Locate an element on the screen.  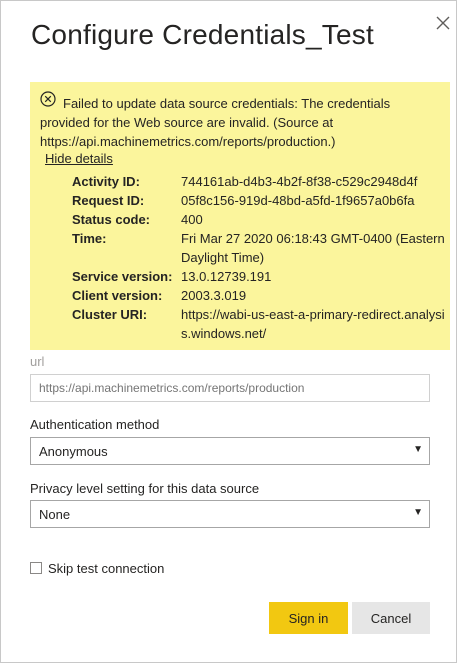
detail-label: Request ID: is located at coordinates (108, 200).